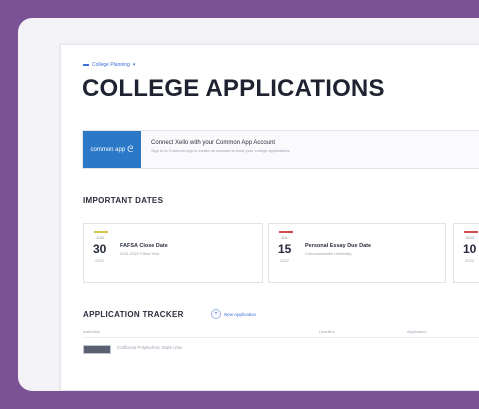 Image resolution: width=479 pixels, height=409 pixels. Describe the element at coordinates (108, 149) in the screenshot. I see `common-app-logo-text: common app` at that location.